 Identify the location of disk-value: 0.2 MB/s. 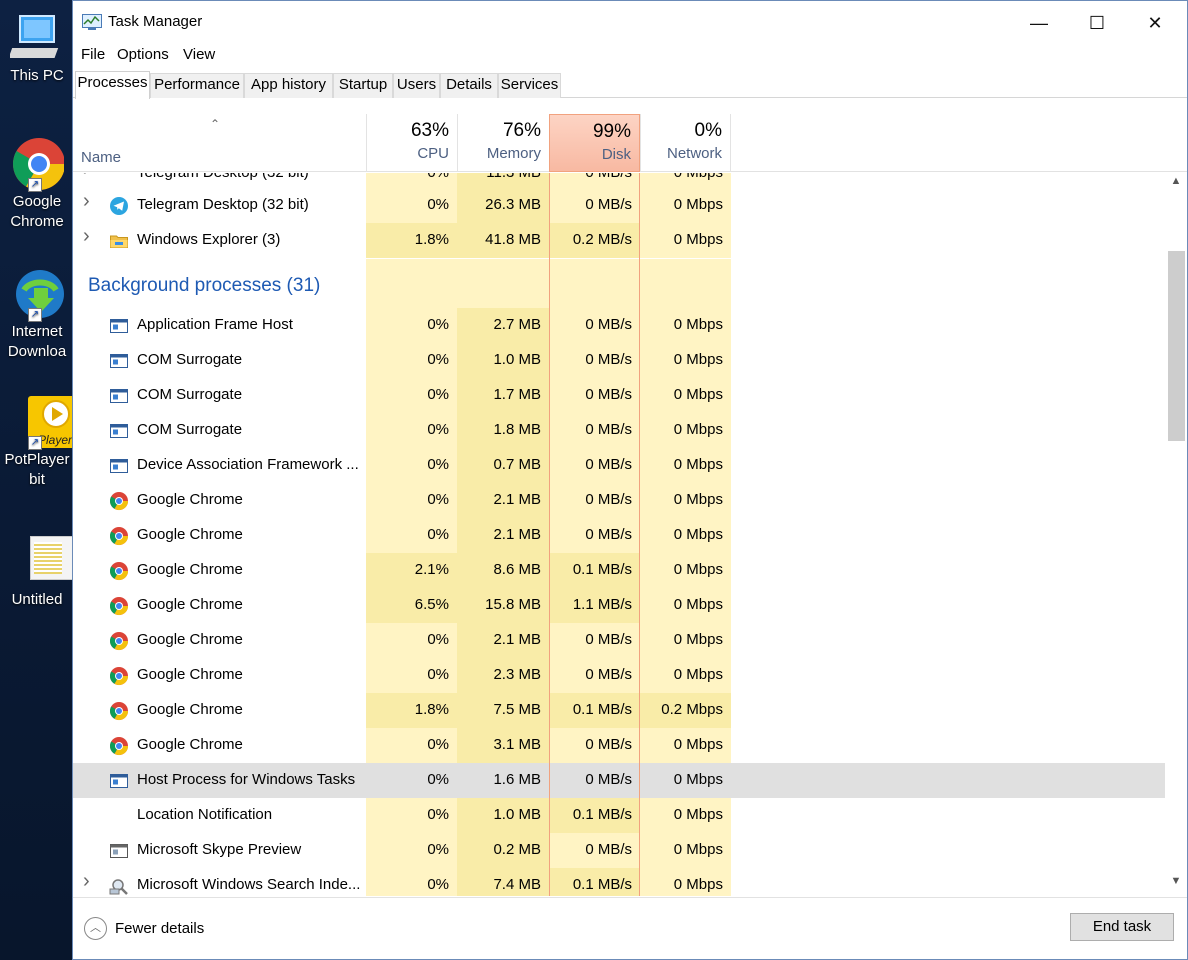
(594, 240).